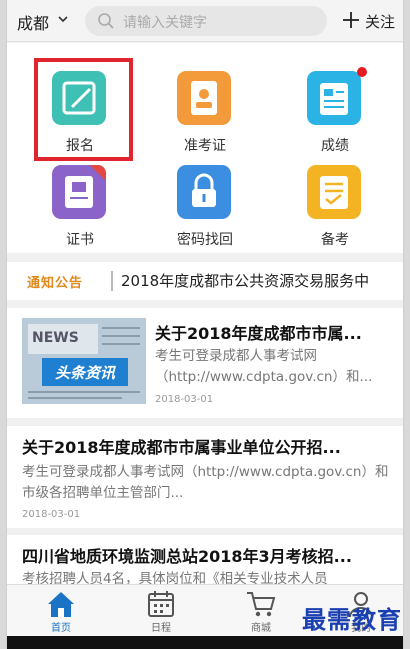  I want to click on grid-item-certificate: 证书, so click(80, 196).